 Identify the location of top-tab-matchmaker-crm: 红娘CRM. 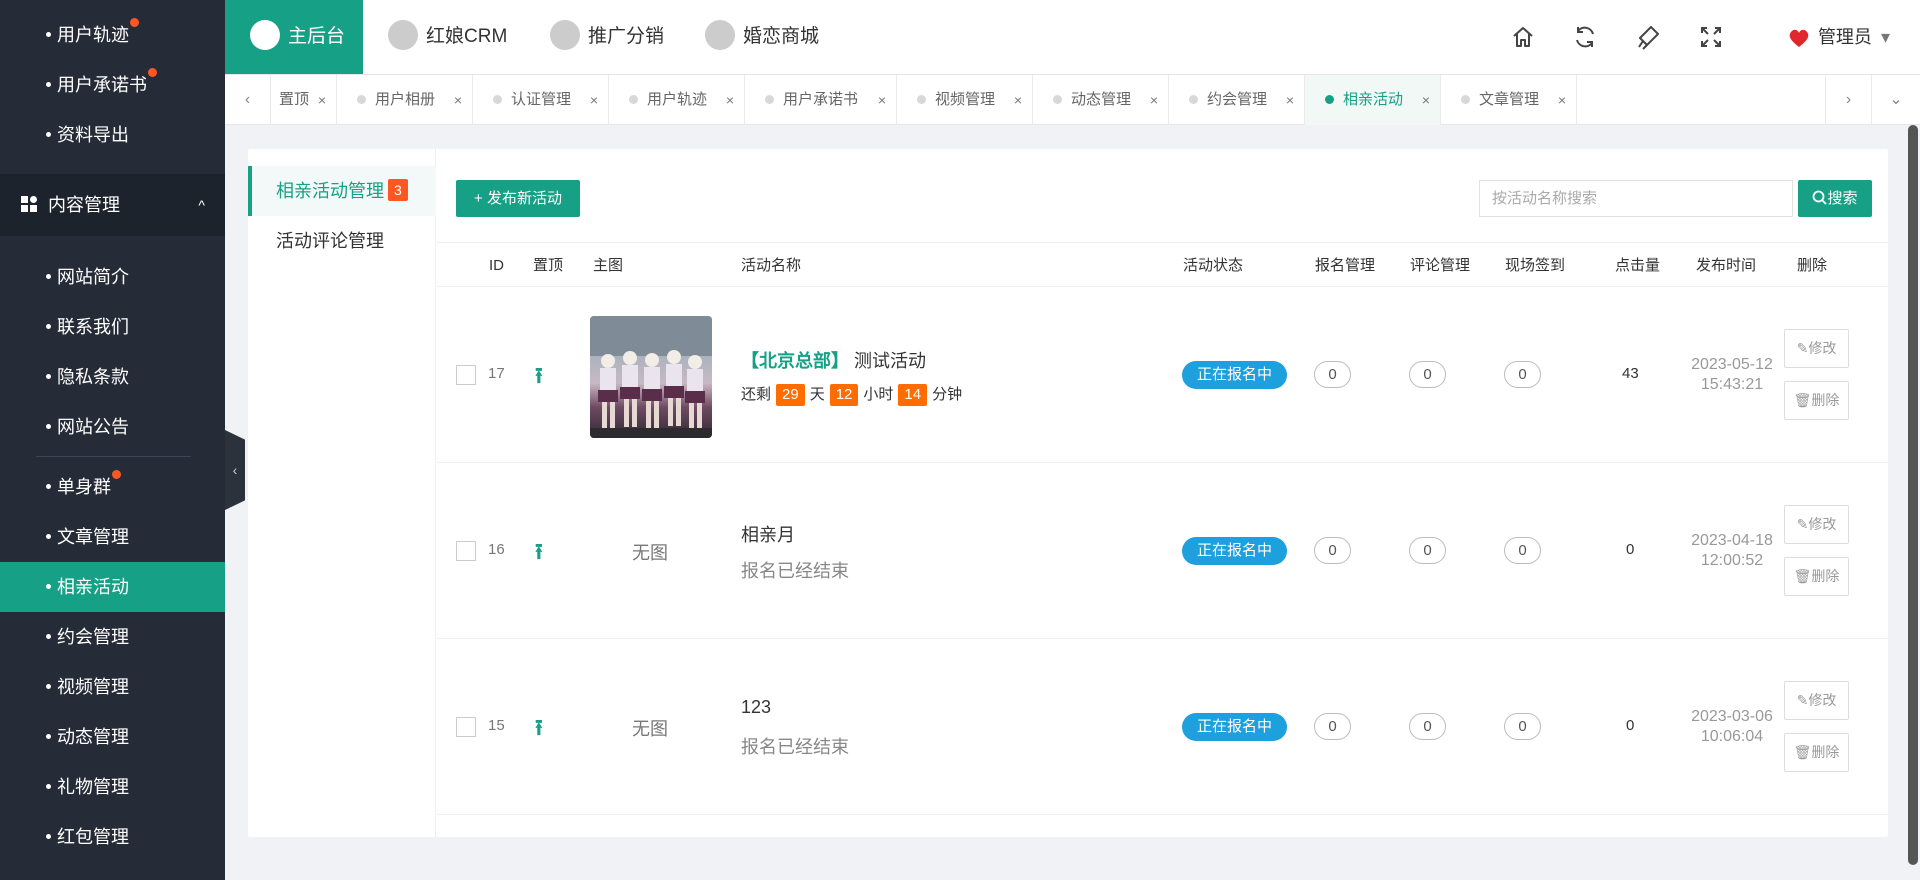
(447, 37).